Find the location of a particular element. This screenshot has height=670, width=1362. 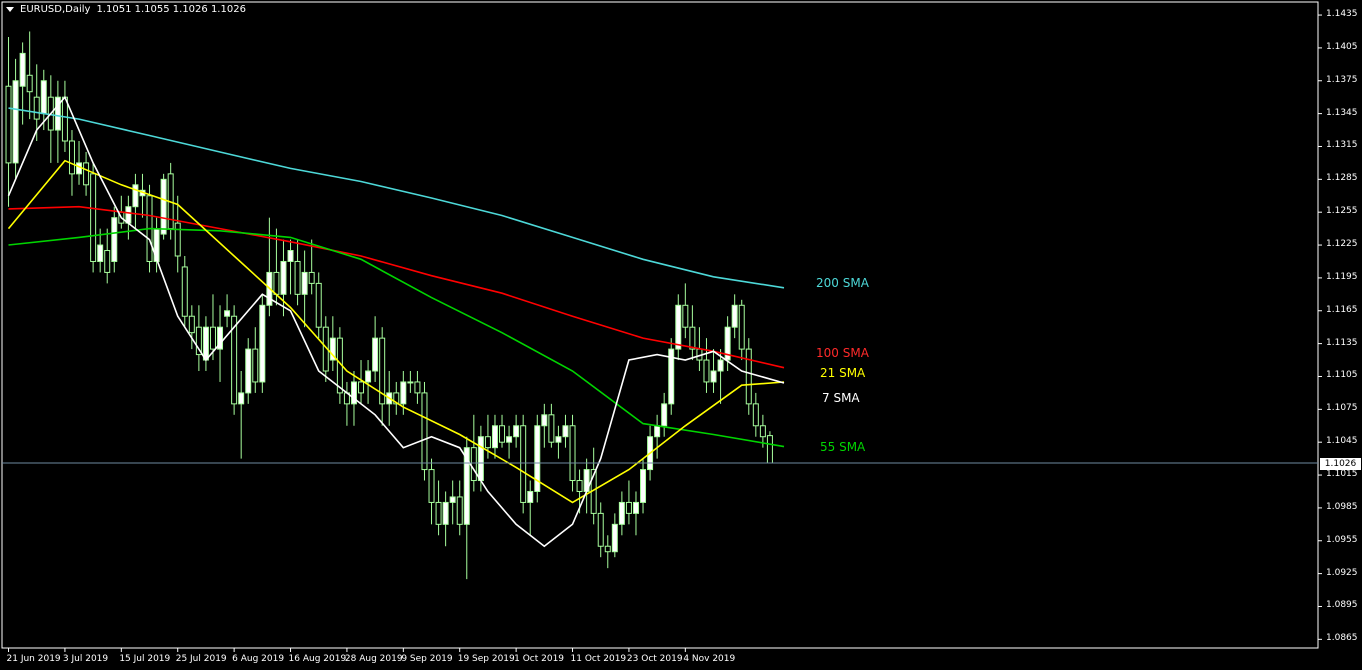

y-tick-label: 1.1405 is located at coordinates (1342, 46).